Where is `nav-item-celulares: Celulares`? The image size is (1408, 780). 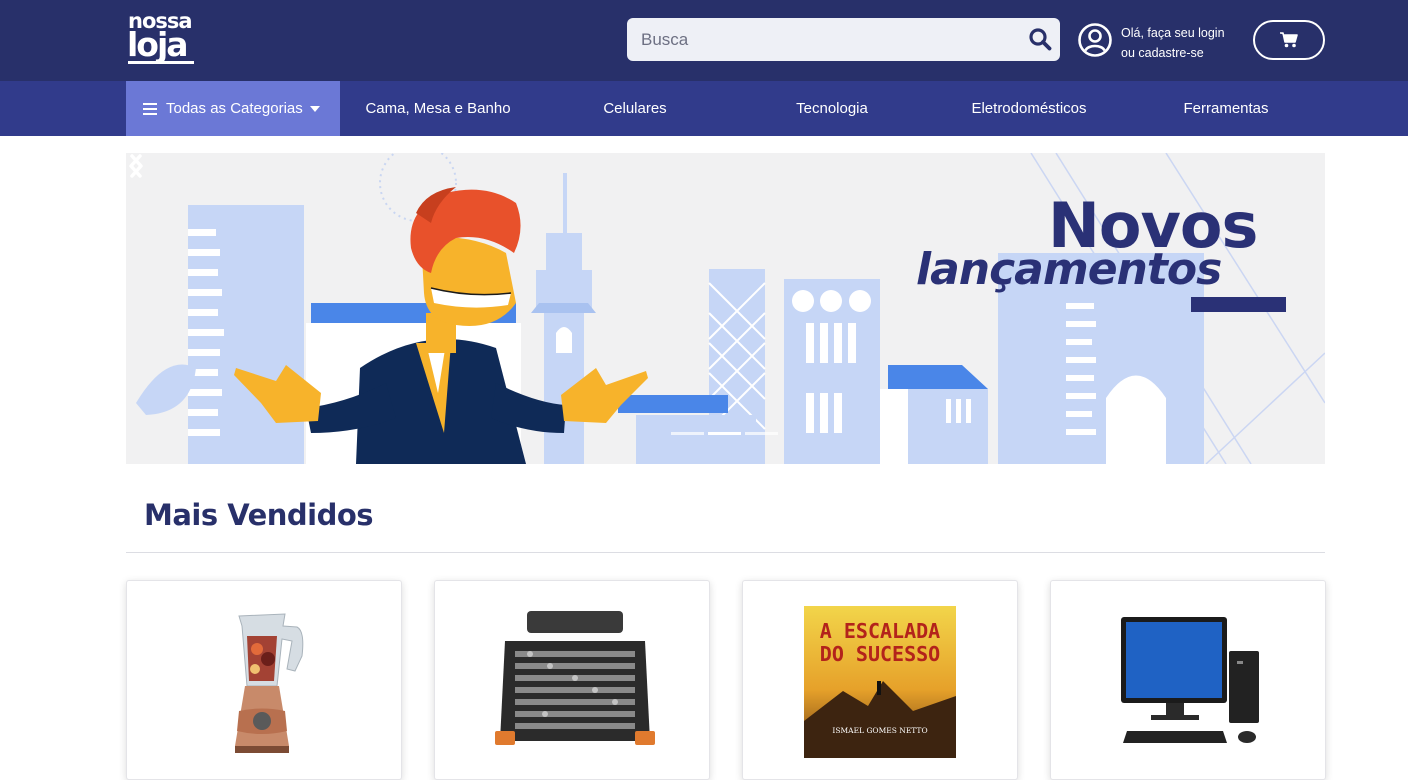
nav-item-celulares: Celulares is located at coordinates (635, 108).